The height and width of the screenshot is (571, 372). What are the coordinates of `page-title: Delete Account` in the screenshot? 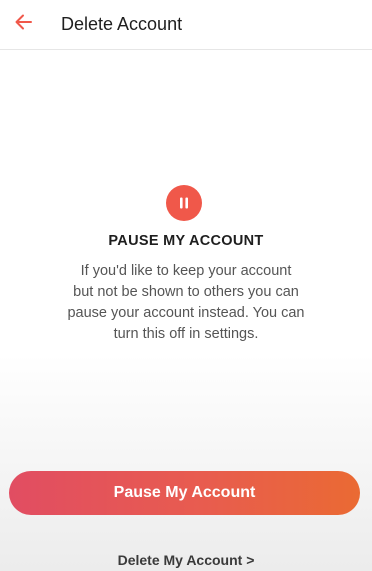 It's located at (122, 24).